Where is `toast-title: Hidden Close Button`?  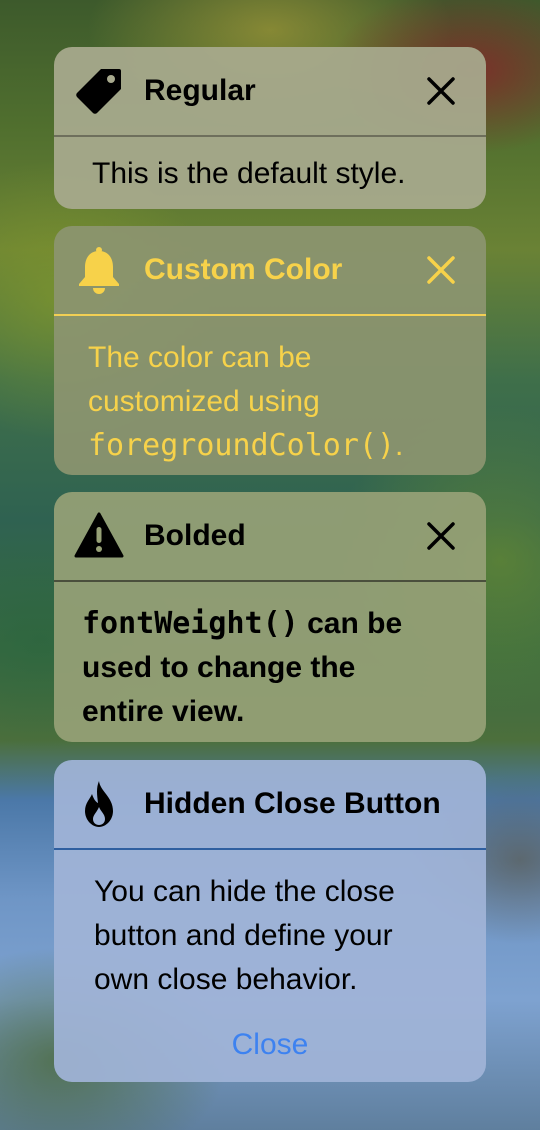 toast-title: Hidden Close Button is located at coordinates (292, 803).